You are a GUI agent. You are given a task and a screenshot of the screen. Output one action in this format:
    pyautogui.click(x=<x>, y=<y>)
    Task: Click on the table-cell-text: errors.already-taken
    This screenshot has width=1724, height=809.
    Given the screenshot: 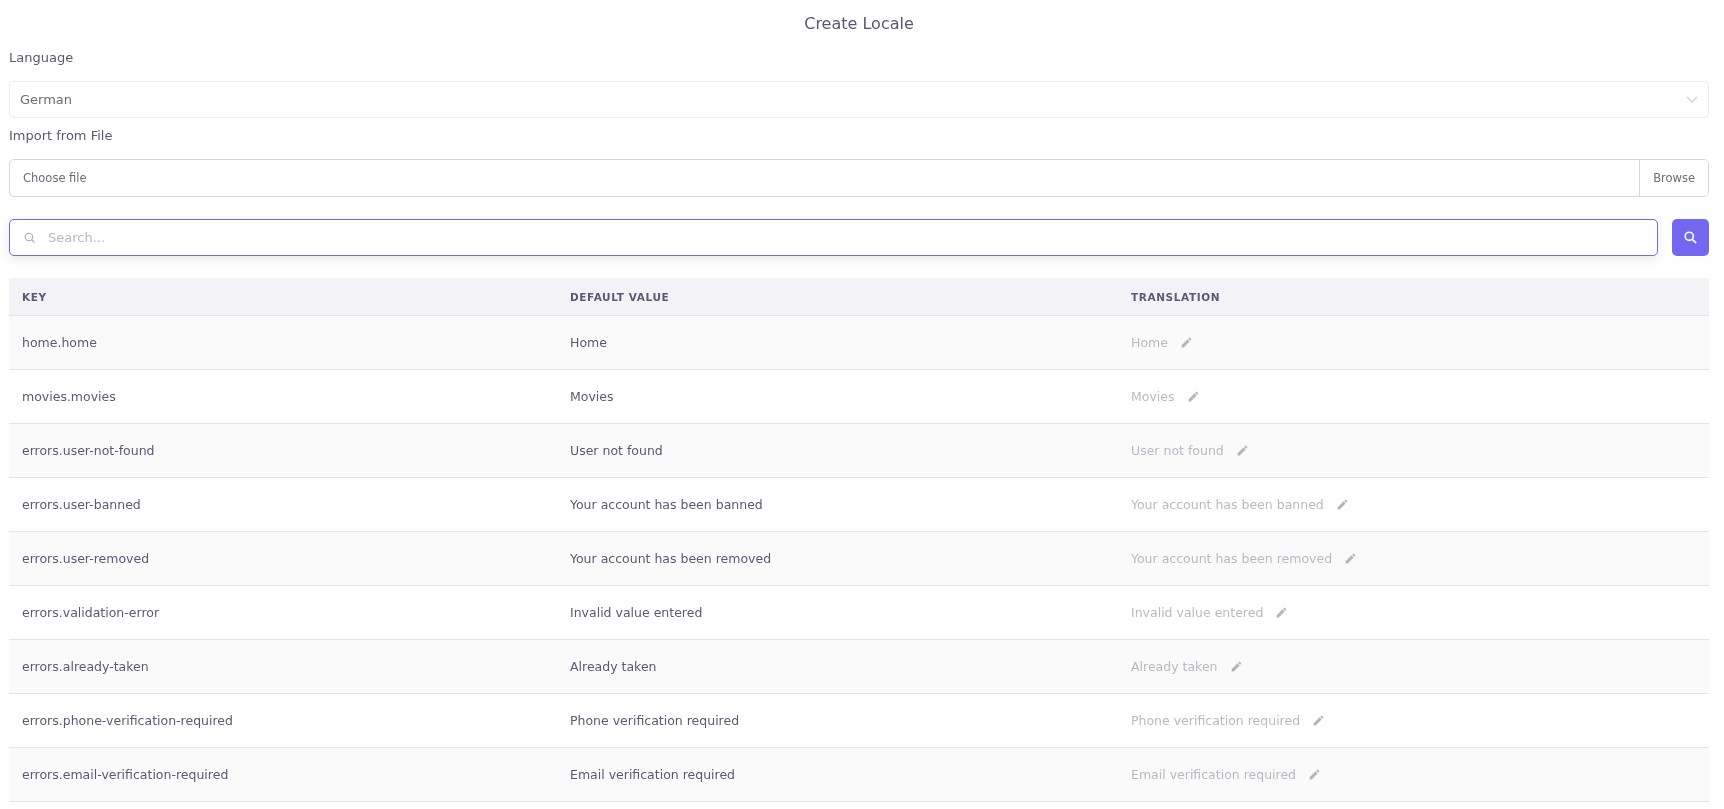 What is the action you would take?
    pyautogui.click(x=86, y=666)
    